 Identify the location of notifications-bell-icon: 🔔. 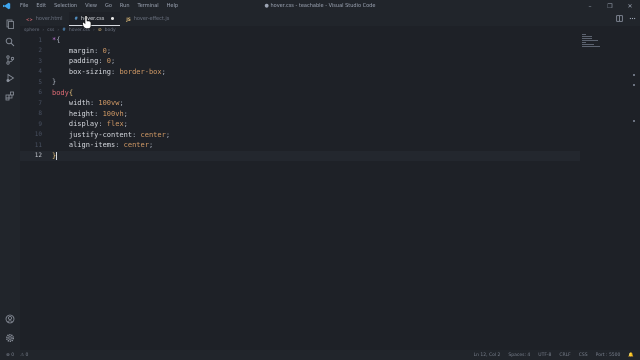
(631, 355).